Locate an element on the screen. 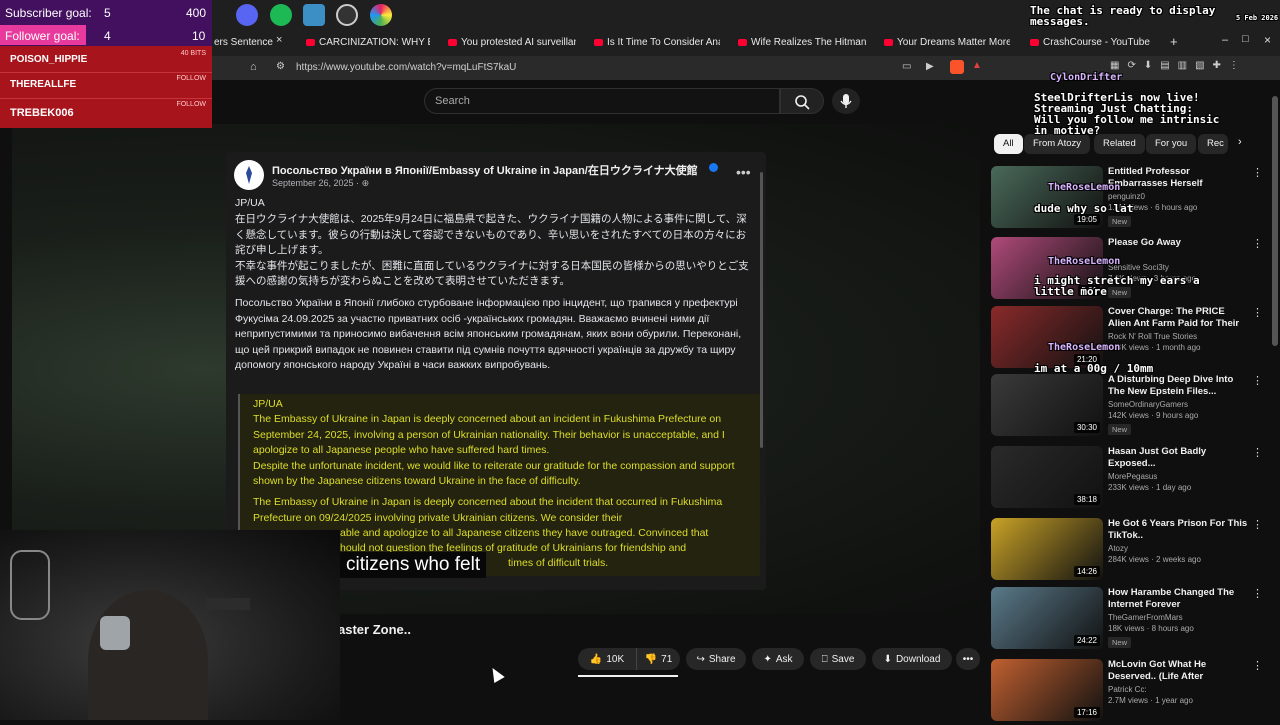 This screenshot has width=1280, height=725. like-button: 👍 10K is located at coordinates (607, 659).